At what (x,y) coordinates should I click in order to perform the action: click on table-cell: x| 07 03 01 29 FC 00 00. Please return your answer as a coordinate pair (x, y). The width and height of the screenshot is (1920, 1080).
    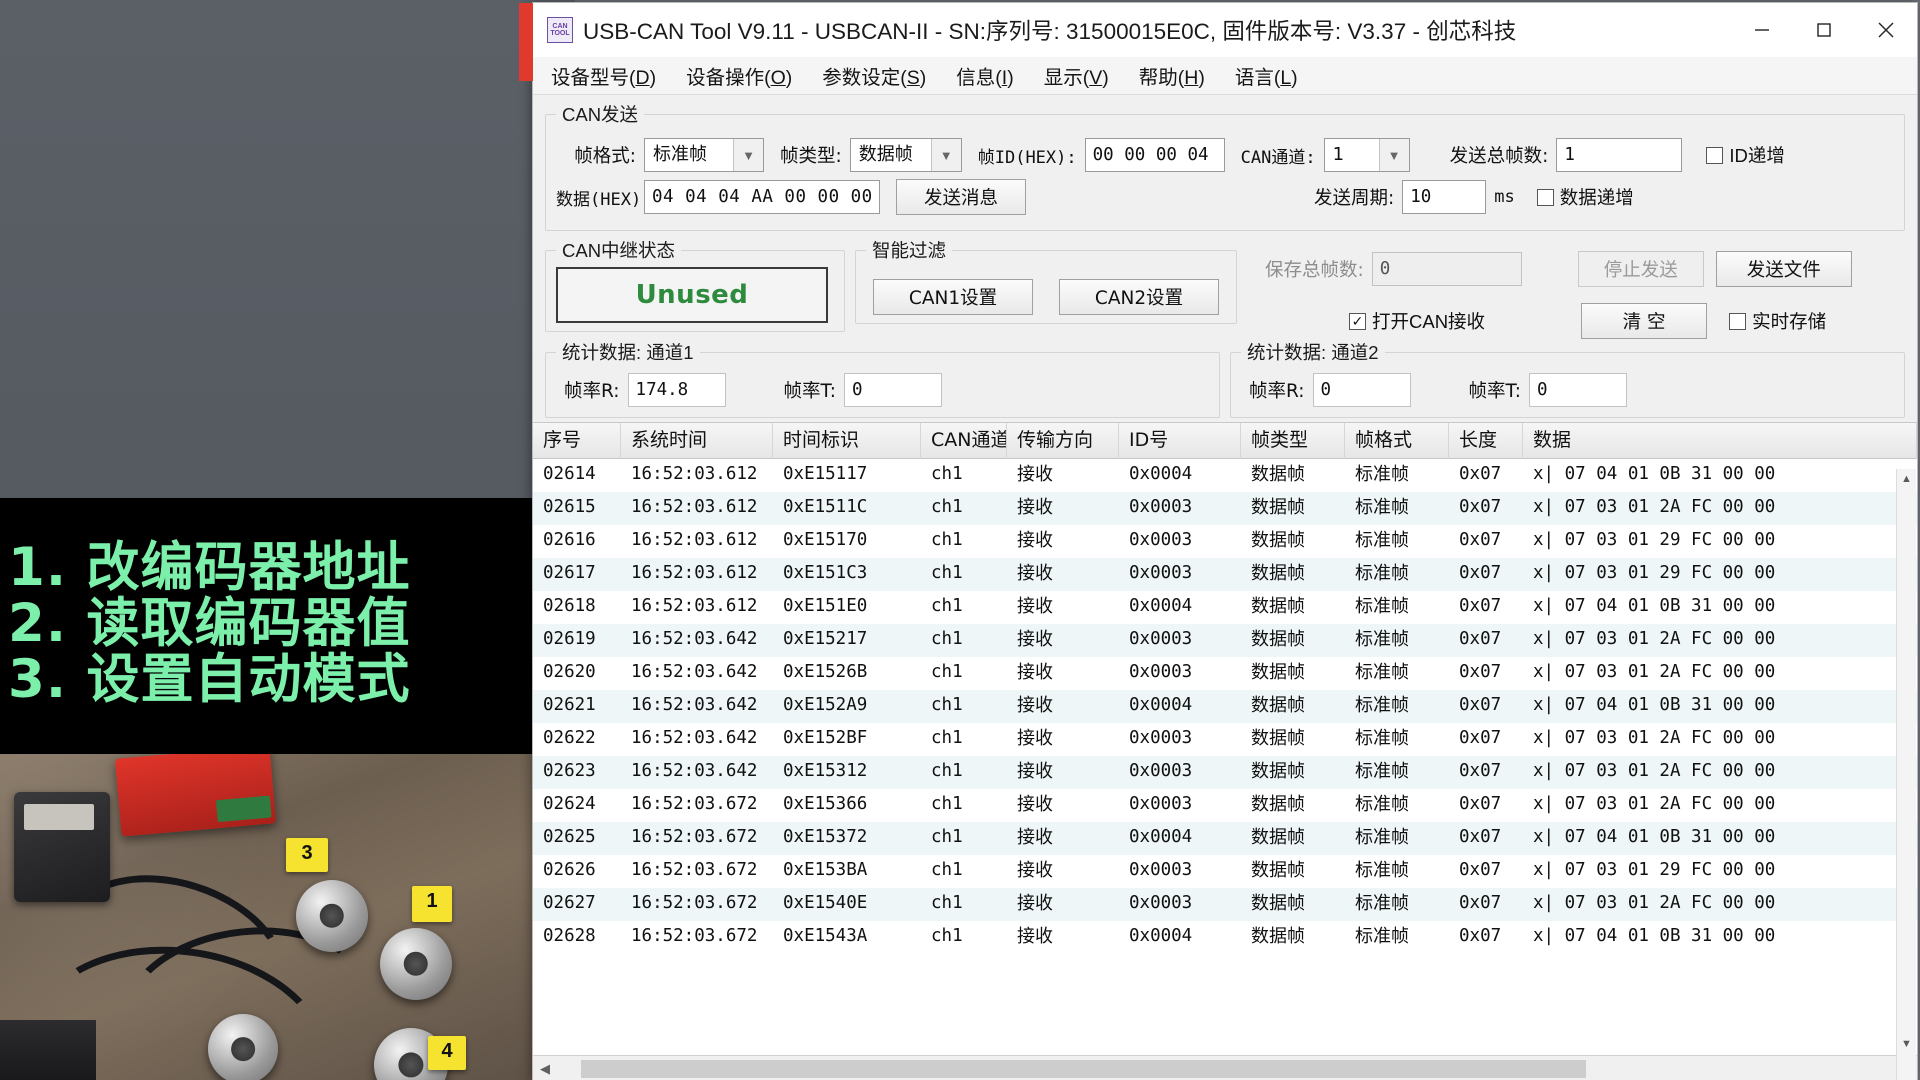
    Looking at the image, I should click on (1654, 540).